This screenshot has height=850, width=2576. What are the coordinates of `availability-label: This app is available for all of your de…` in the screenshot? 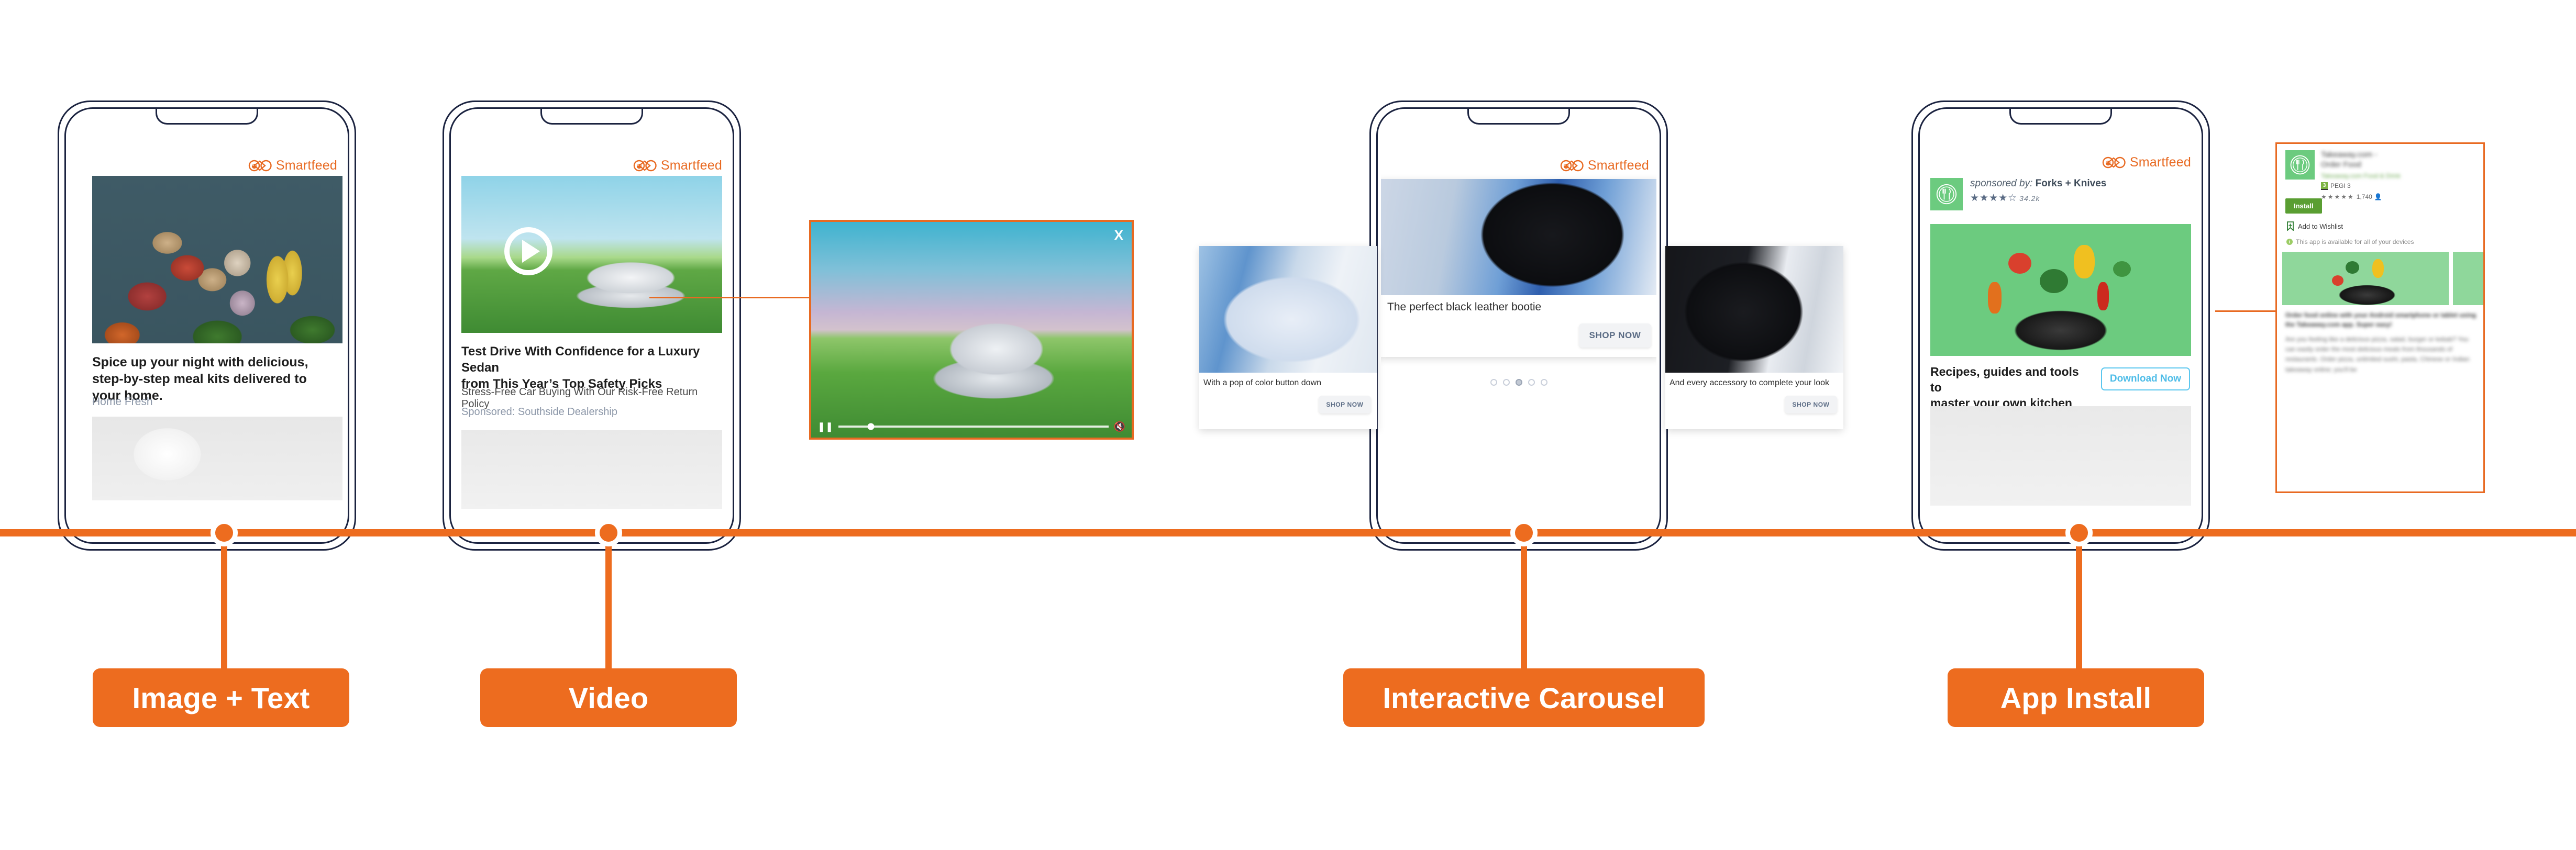 It's located at (2355, 242).